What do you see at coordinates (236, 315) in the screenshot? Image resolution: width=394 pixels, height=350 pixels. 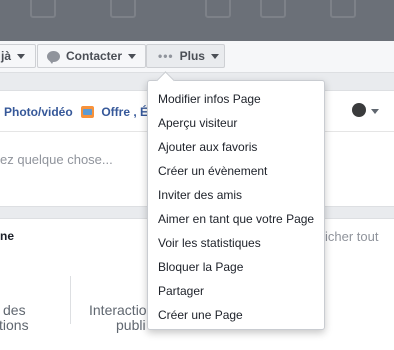 I see `menu-item-create-page: Créer une Page` at bounding box center [236, 315].